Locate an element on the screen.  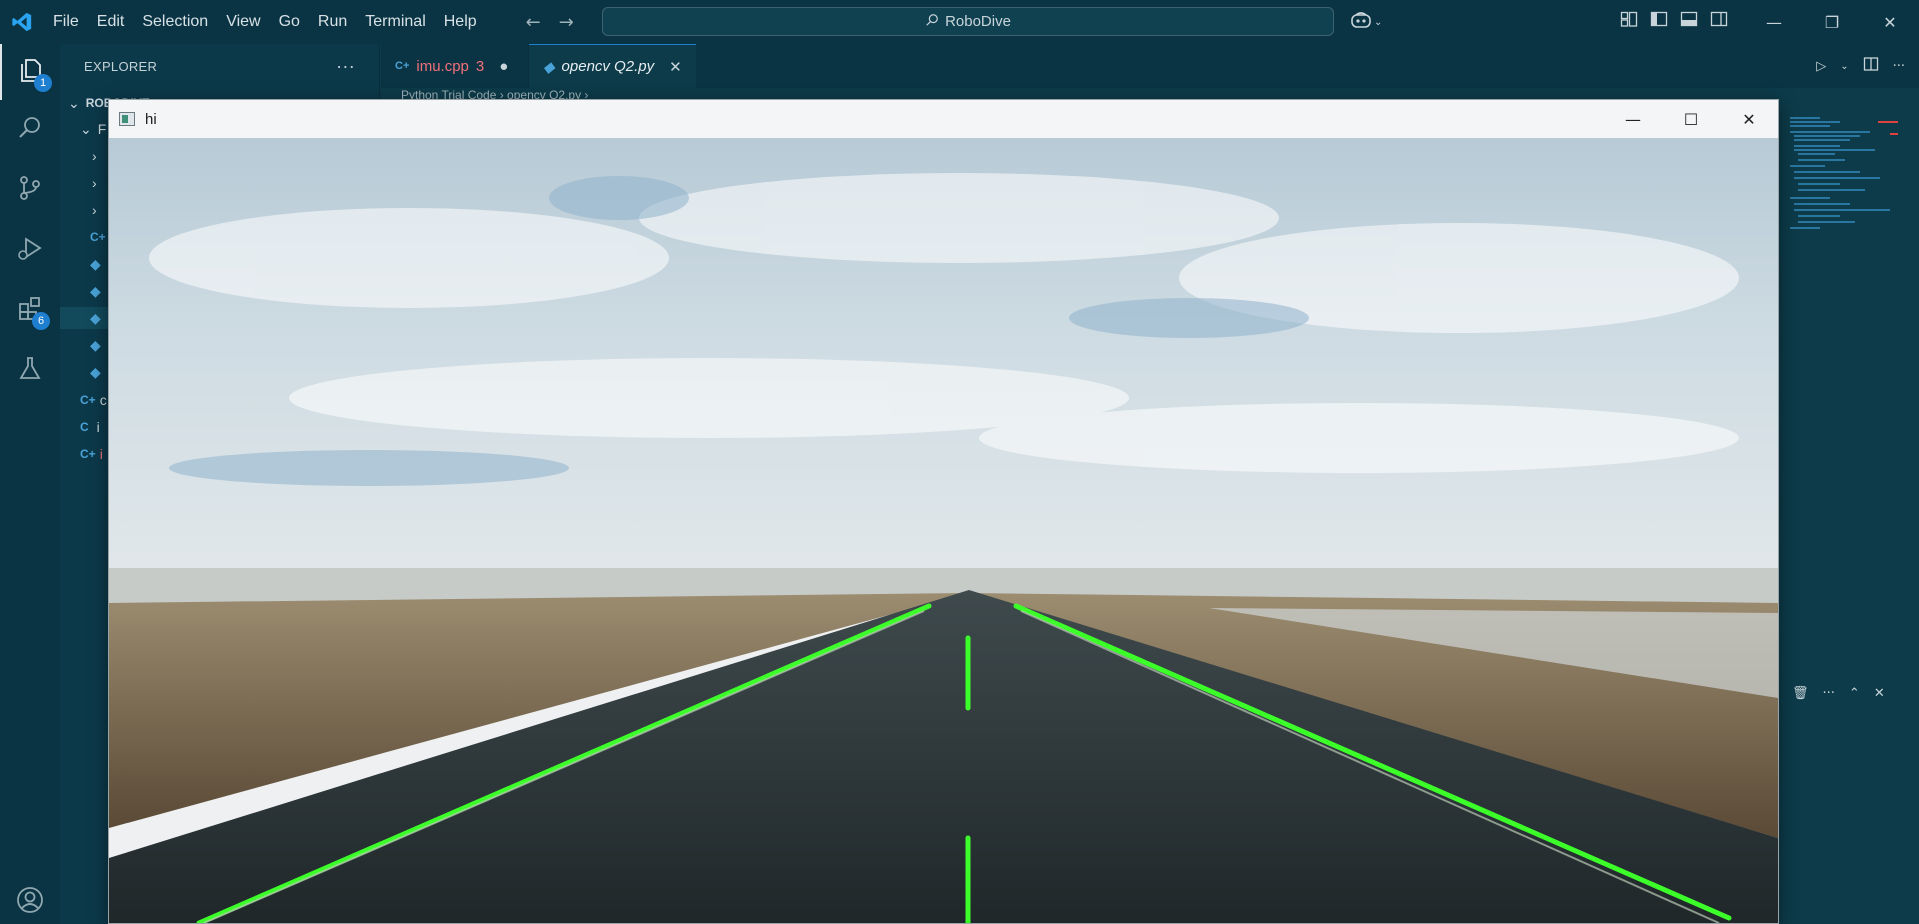
activity-extensions: 6 is located at coordinates (30, 310).